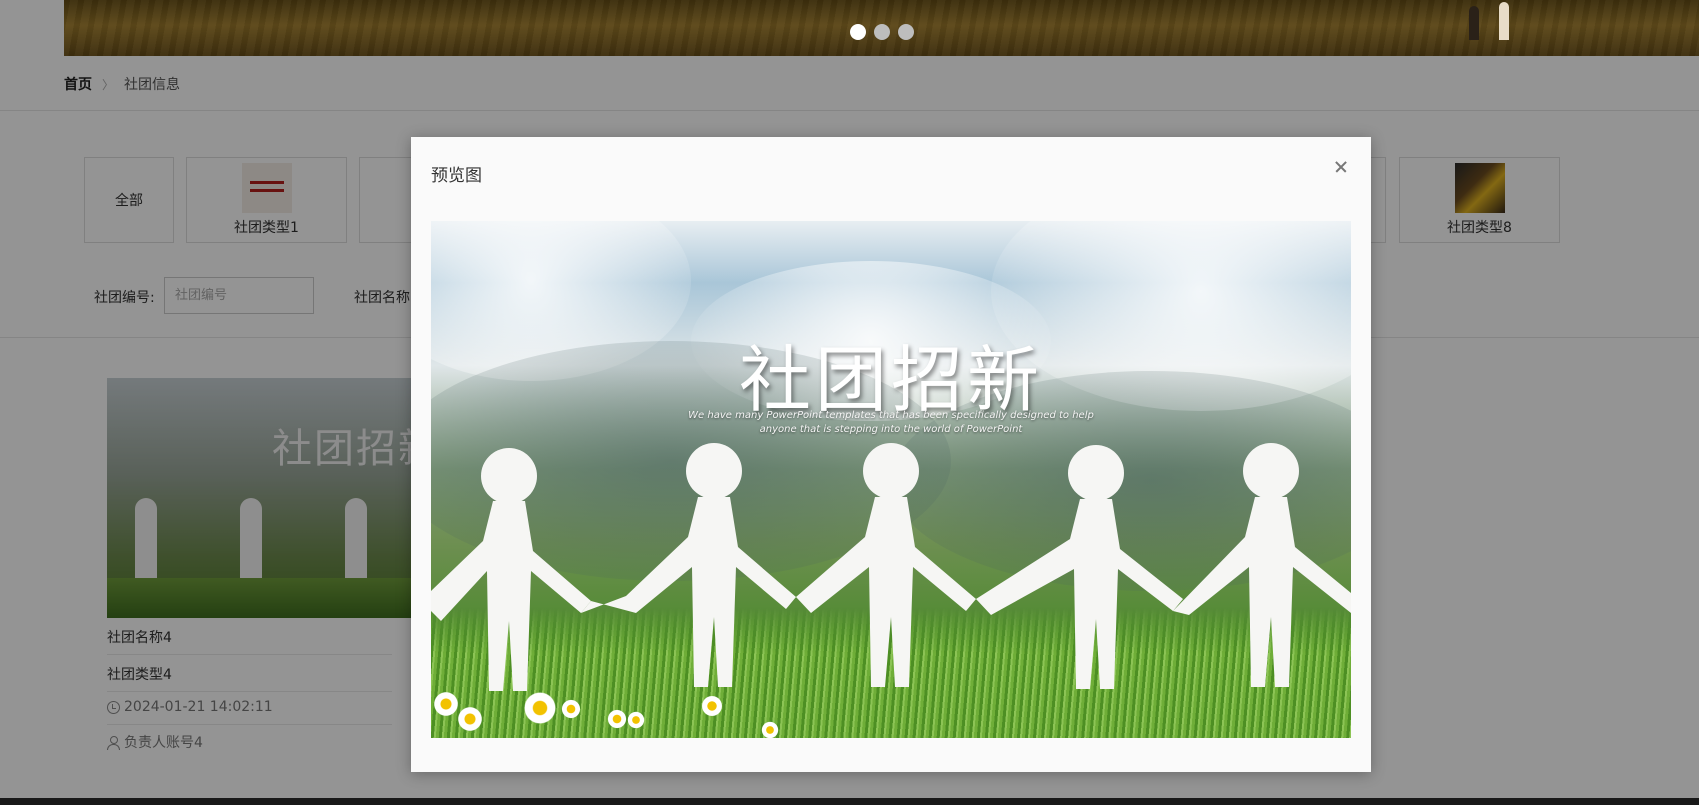 Image resolution: width=1699 pixels, height=805 pixels. I want to click on banner-figures, so click(1494, 20).